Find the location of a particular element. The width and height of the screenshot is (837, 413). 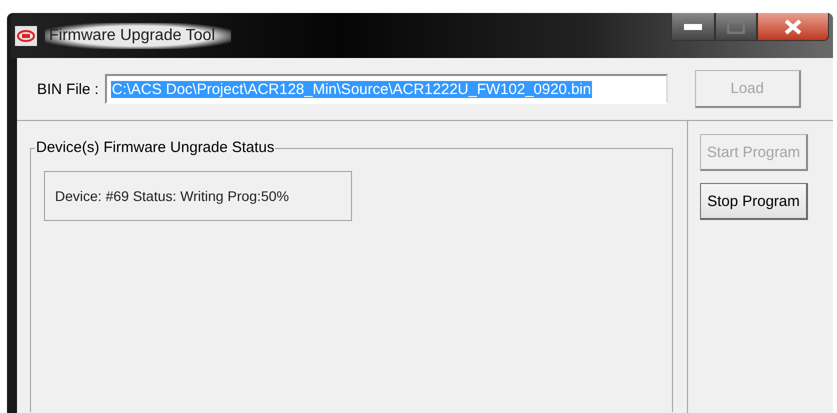

group-title: Device(s) Firmware Ungrade Status is located at coordinates (155, 147).